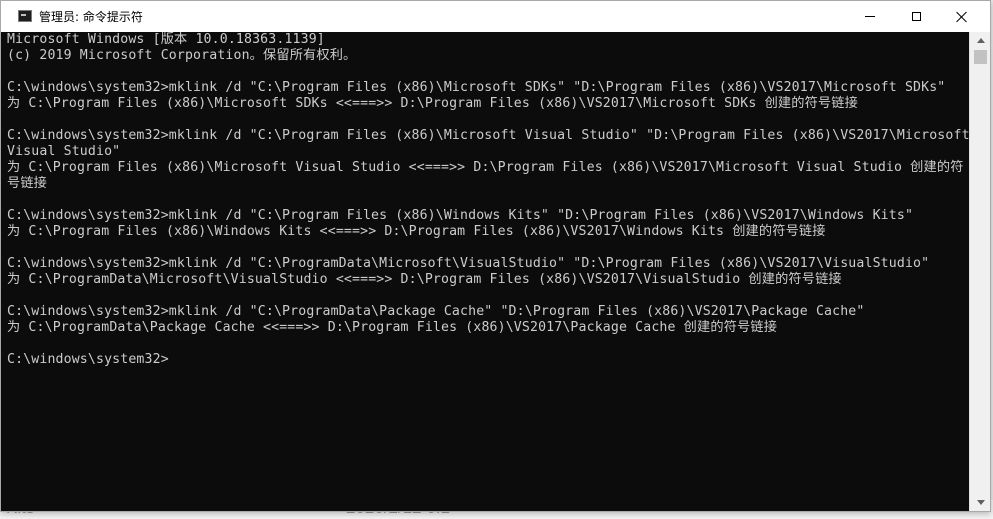 This screenshot has width=993, height=519. I want to click on window-title: 管理员: 命令提示符, so click(91, 17).